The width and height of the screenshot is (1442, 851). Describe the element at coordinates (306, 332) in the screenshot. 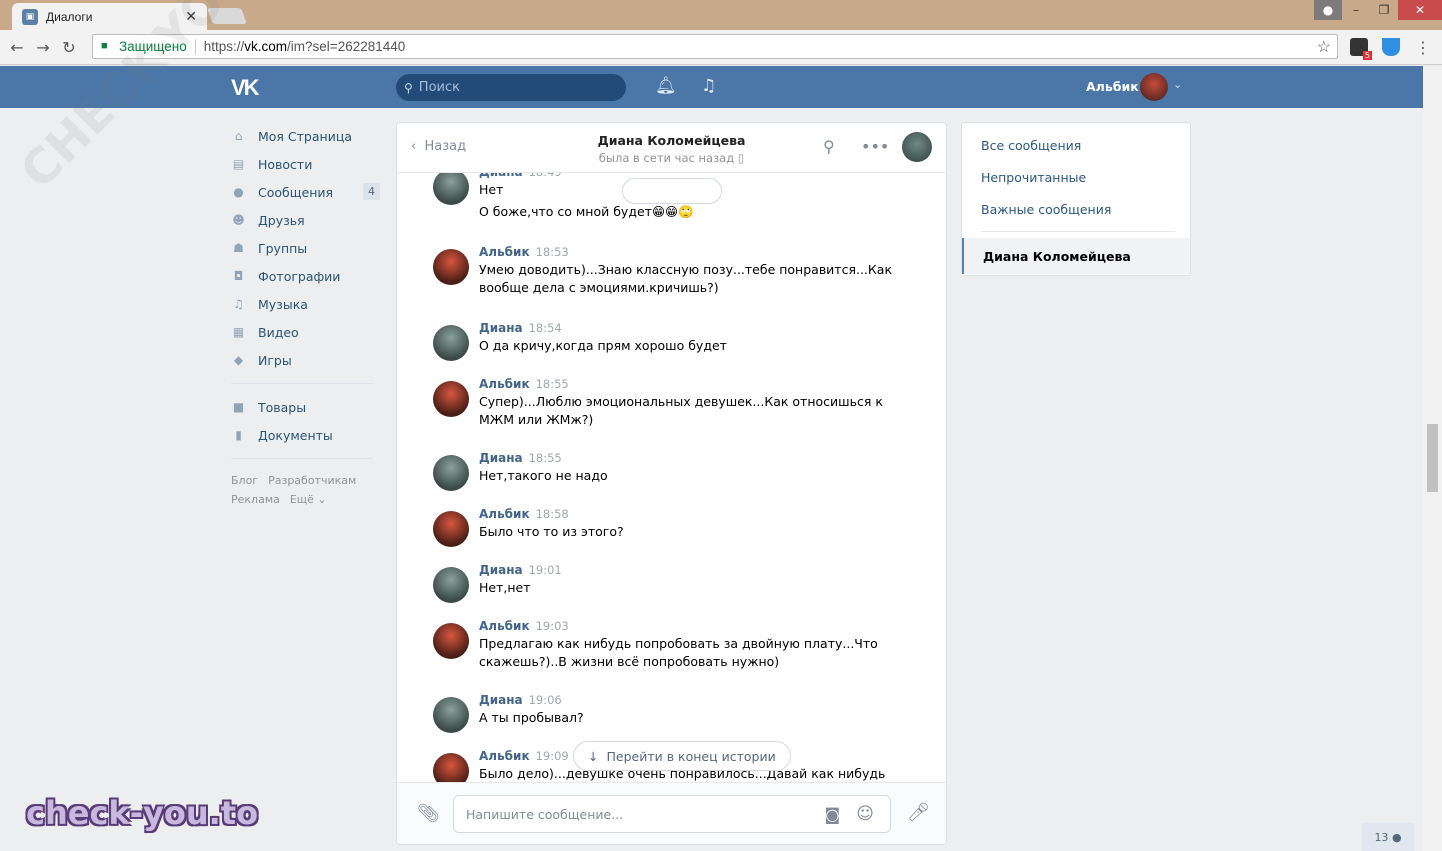

I see `sidebar-item: ▦ Видео` at that location.